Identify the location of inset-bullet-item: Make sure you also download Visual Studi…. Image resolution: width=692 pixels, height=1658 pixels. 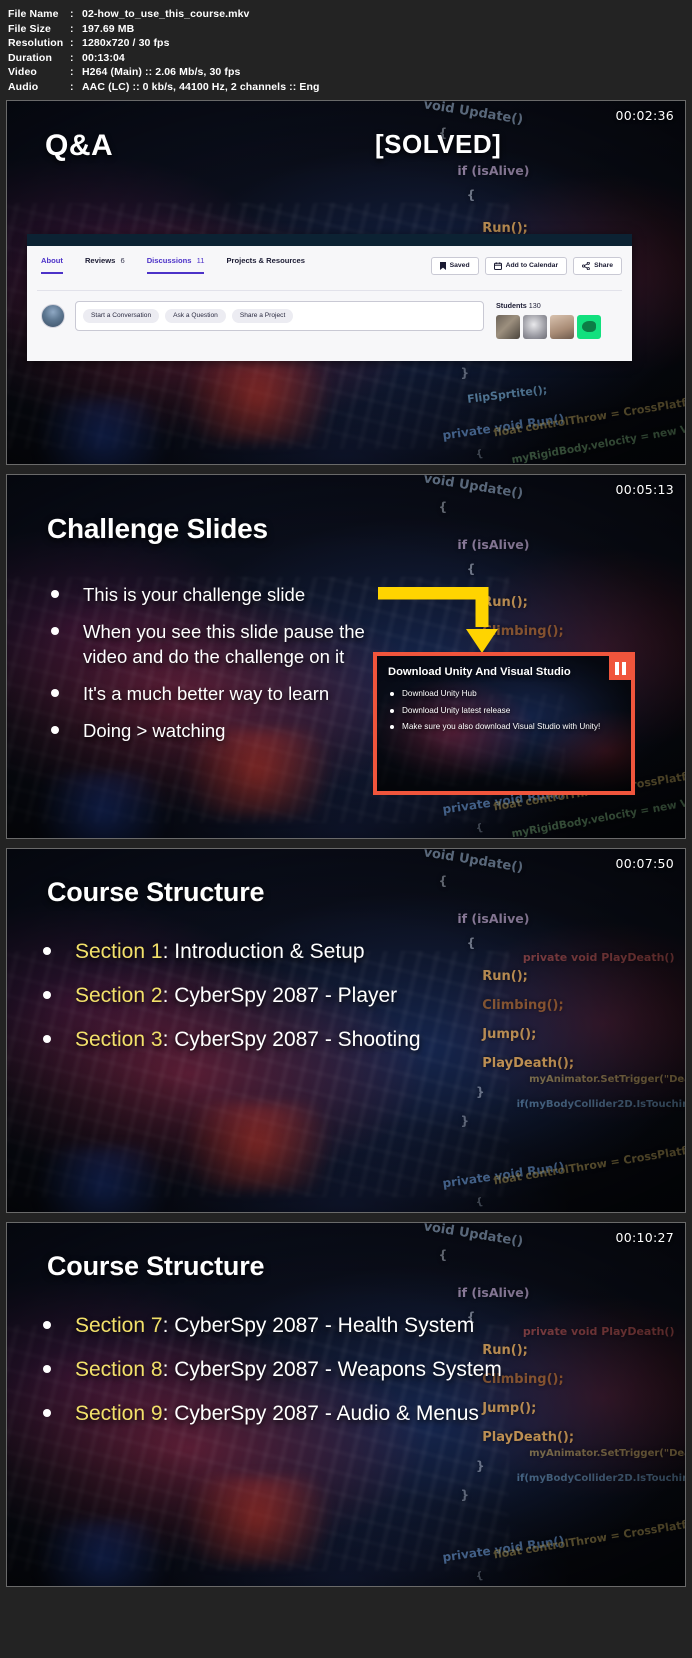
(504, 727).